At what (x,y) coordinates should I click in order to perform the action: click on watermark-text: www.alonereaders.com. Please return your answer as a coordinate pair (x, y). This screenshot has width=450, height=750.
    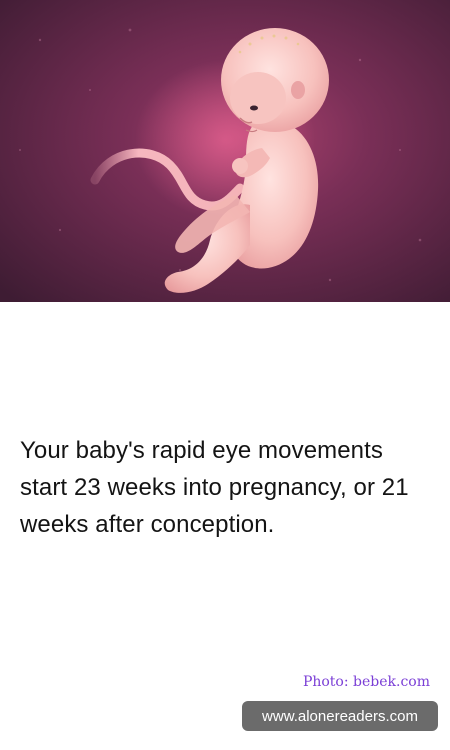
    Looking at the image, I should click on (340, 716).